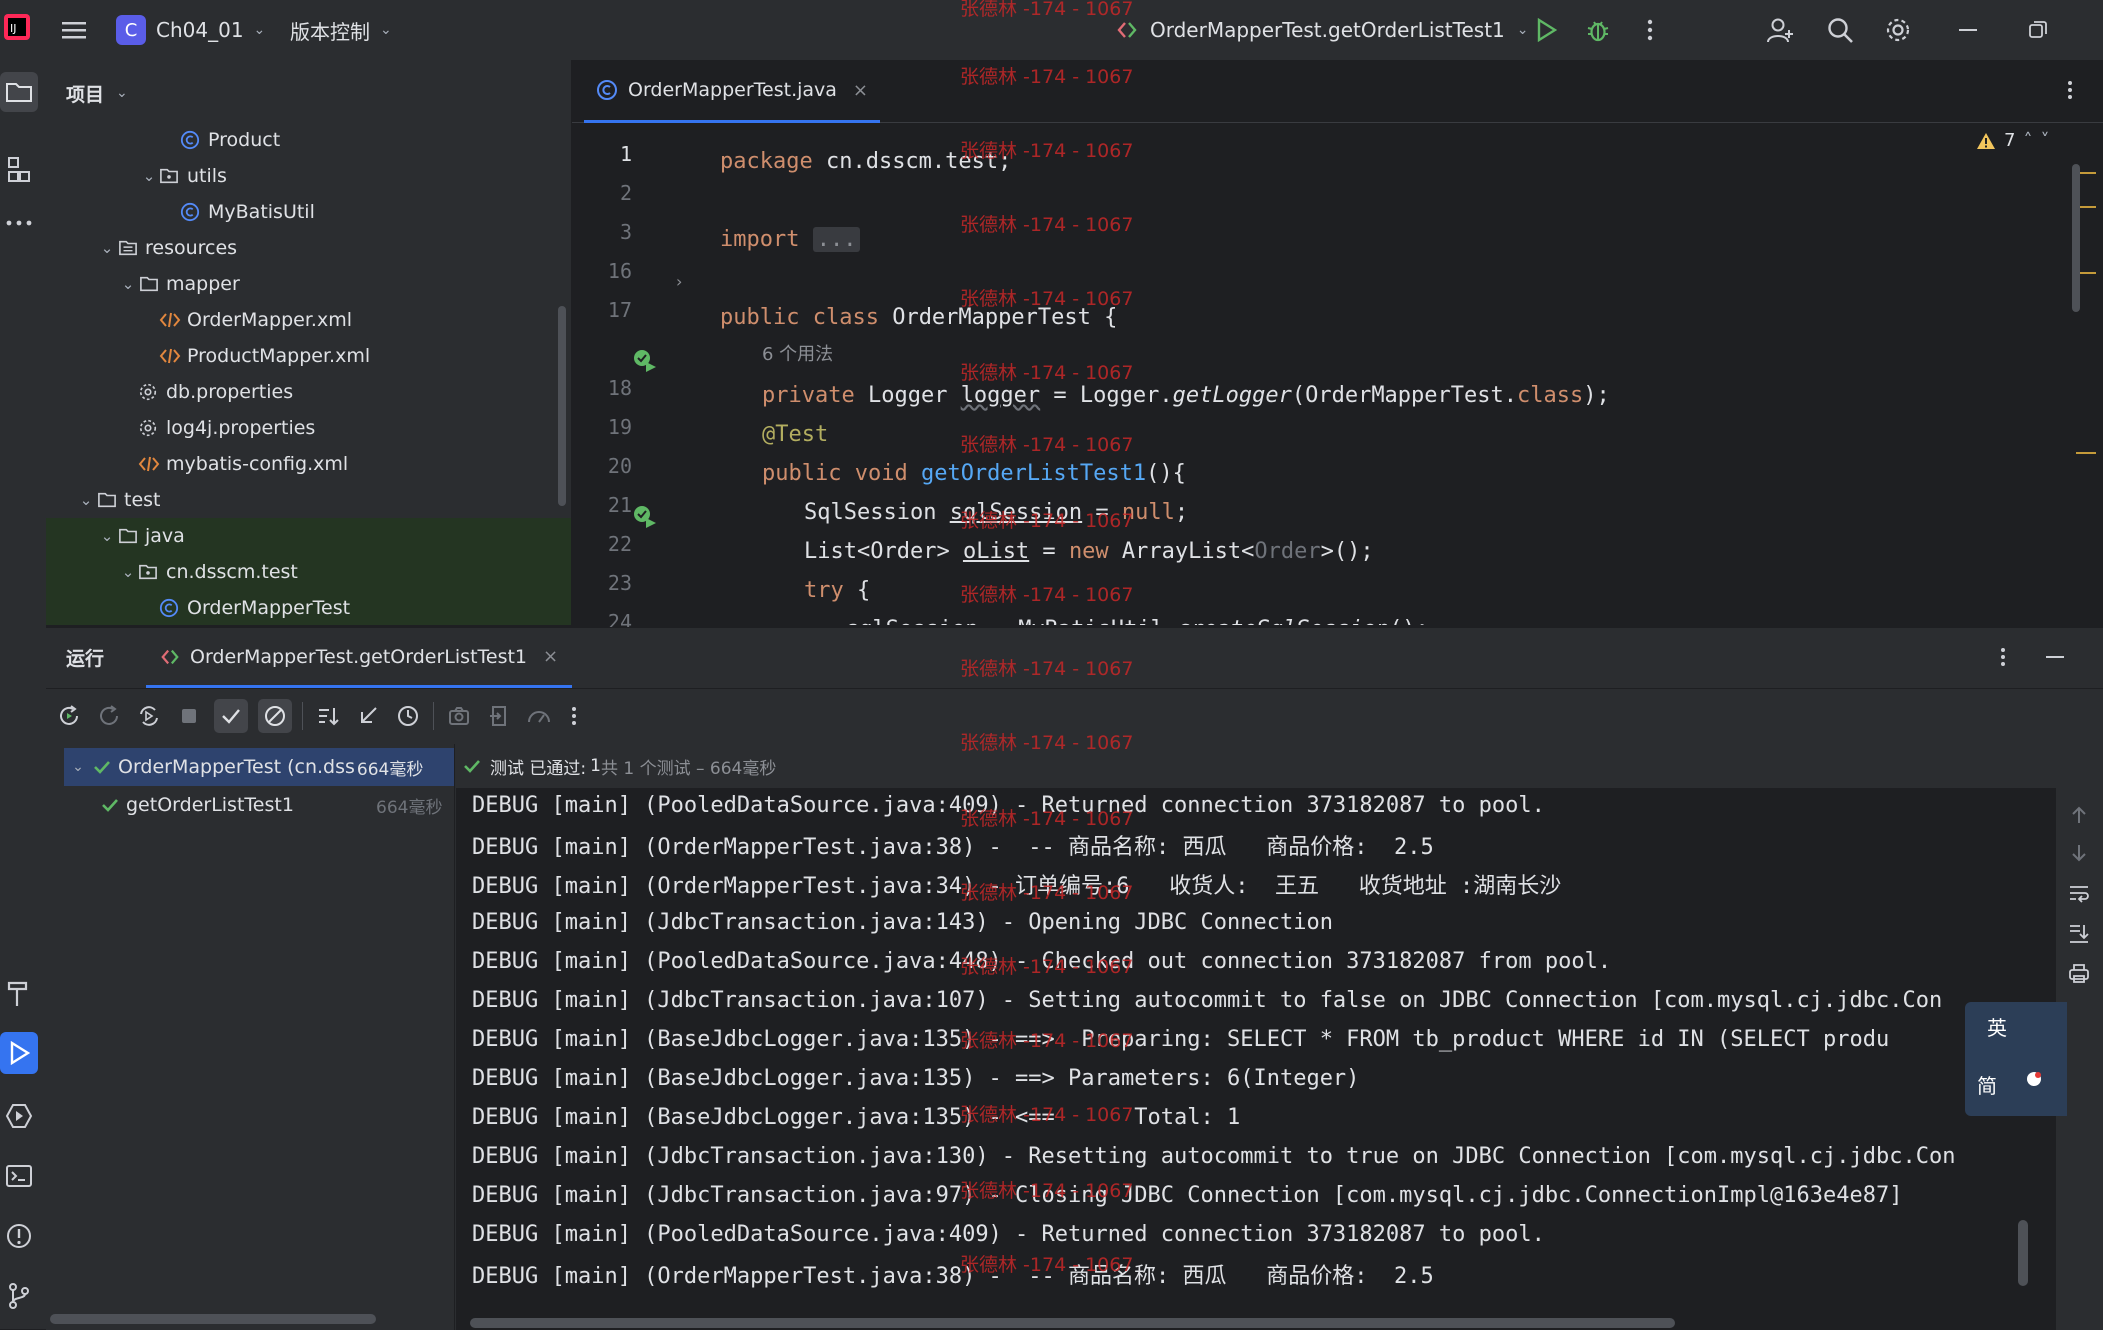 The image size is (2103, 1330). What do you see at coordinates (883, 551) in the screenshot?
I see `code-token: List<Order>` at bounding box center [883, 551].